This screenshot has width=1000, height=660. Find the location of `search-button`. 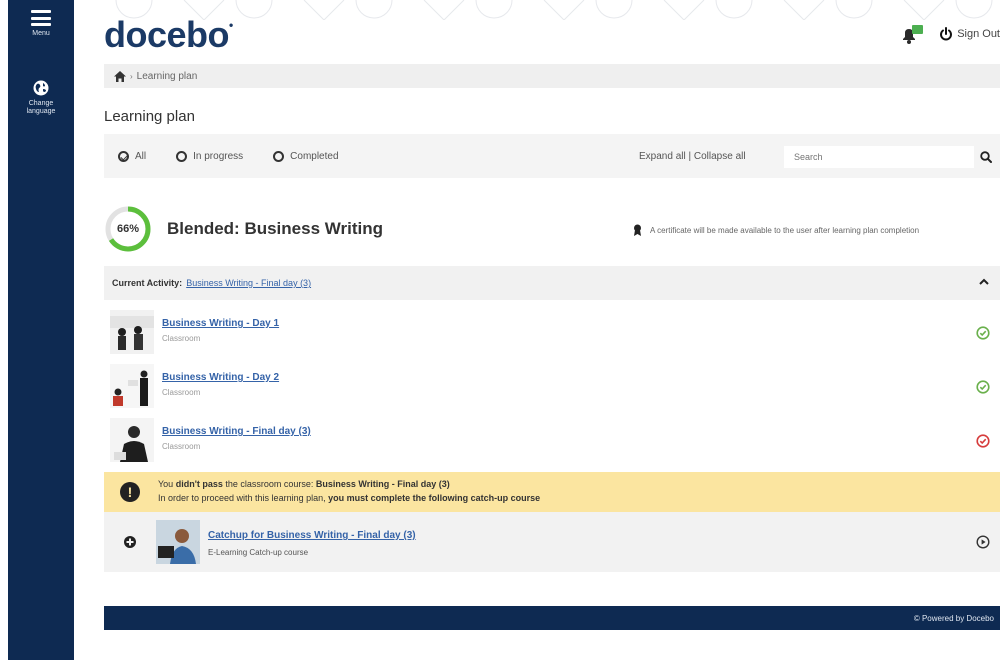

search-button is located at coordinates (986, 157).